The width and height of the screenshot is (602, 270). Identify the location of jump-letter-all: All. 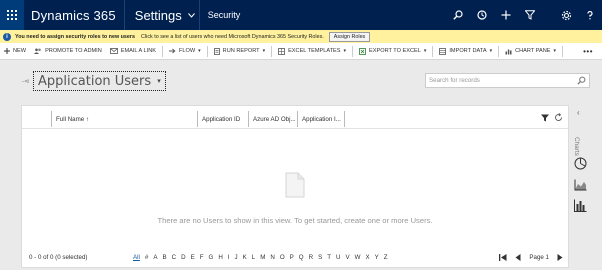
(136, 257).